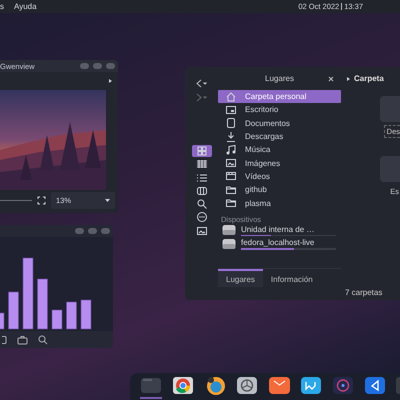 The width and height of the screenshot is (400, 400). What do you see at coordinates (215, 385) in the screenshot?
I see `globe-icon` at bounding box center [215, 385].